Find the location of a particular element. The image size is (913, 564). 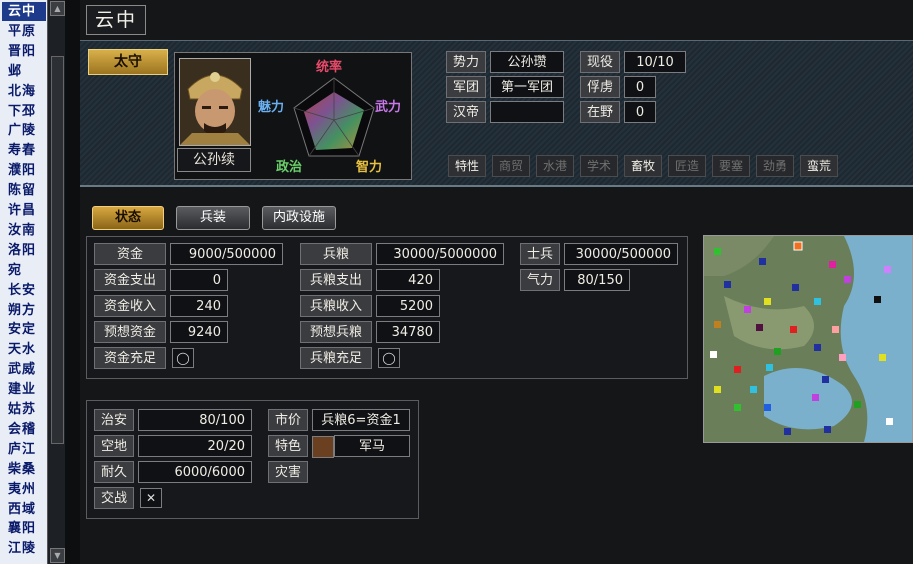

city-list-item: 北海 is located at coordinates (24, 91).